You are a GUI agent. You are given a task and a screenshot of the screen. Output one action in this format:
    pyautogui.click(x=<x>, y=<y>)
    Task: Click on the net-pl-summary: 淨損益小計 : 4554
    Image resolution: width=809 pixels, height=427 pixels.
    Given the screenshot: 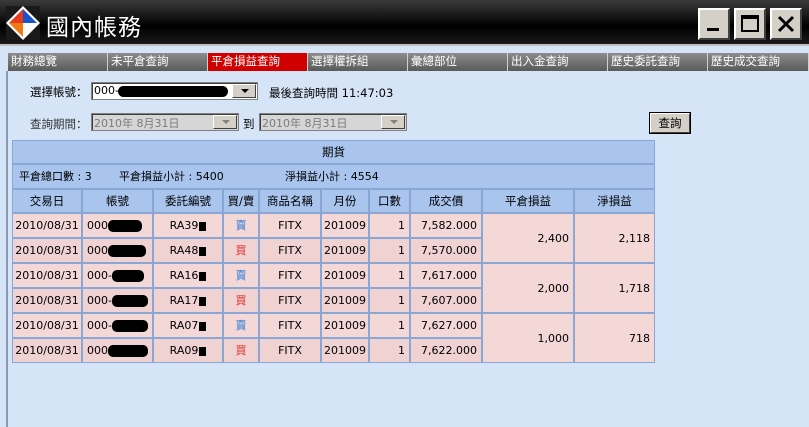 What is the action you would take?
    pyautogui.click(x=332, y=176)
    